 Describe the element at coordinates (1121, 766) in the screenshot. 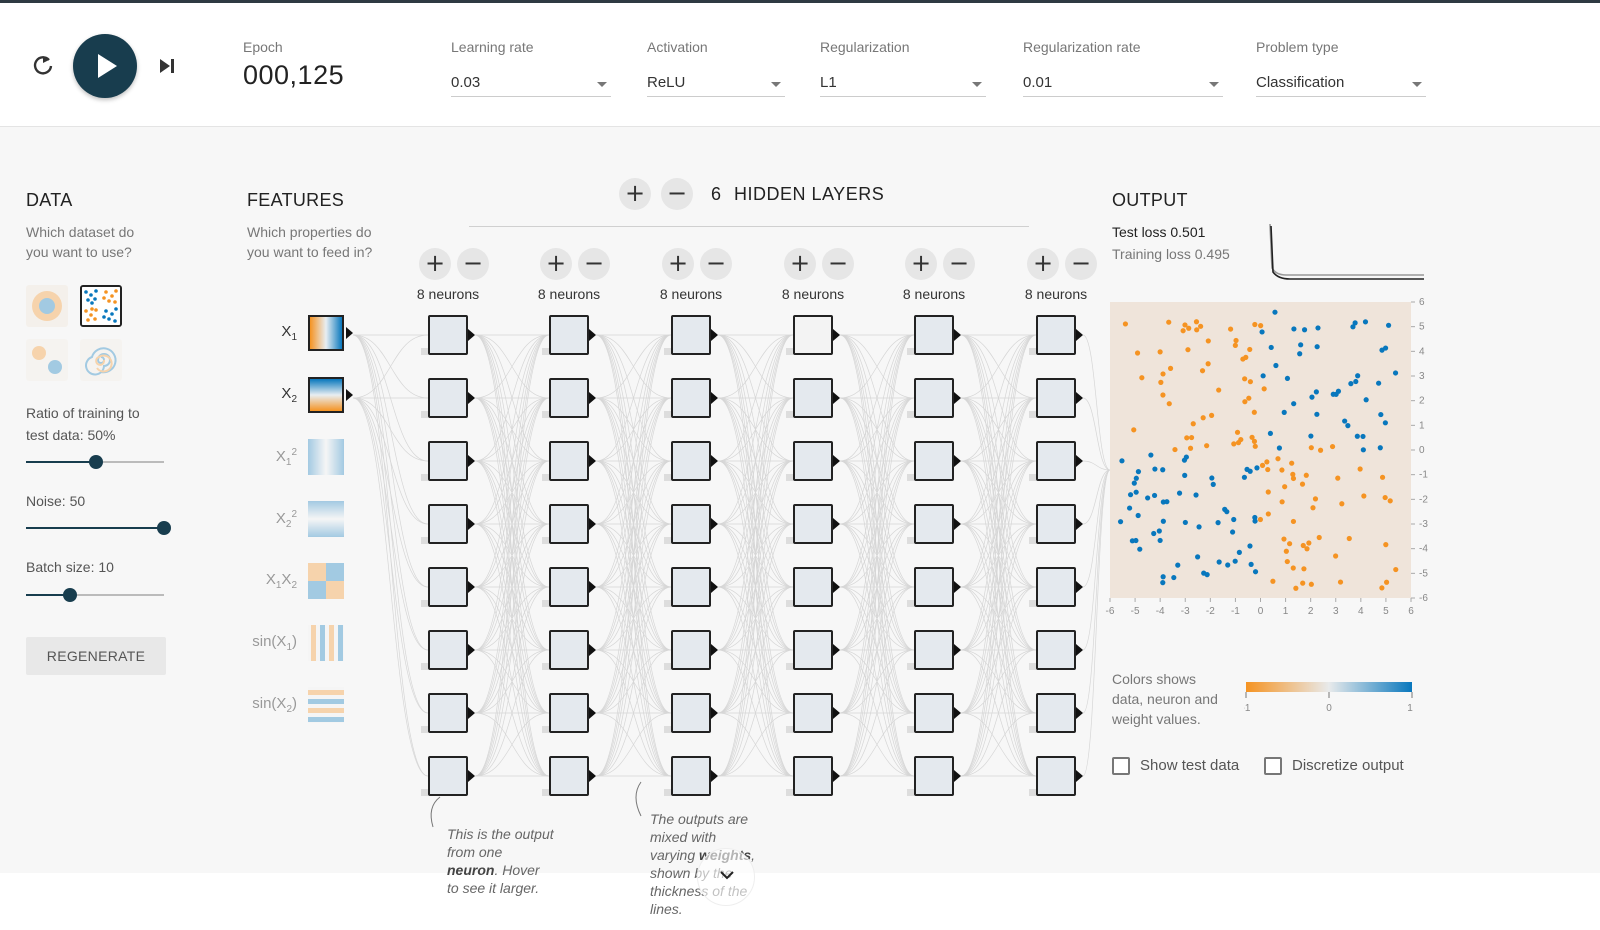

I see `show-test-data-checkbox` at that location.